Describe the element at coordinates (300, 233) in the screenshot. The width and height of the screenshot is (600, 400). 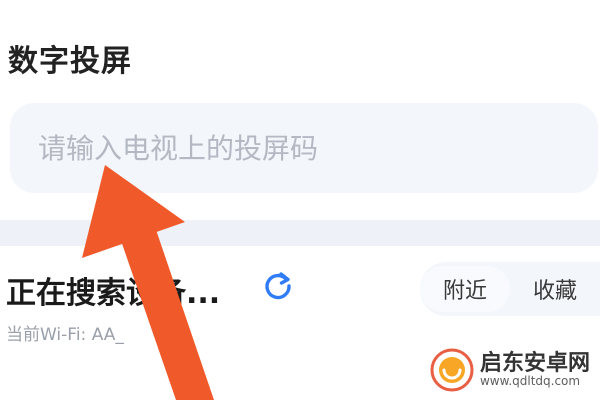
I see `section-divider` at that location.